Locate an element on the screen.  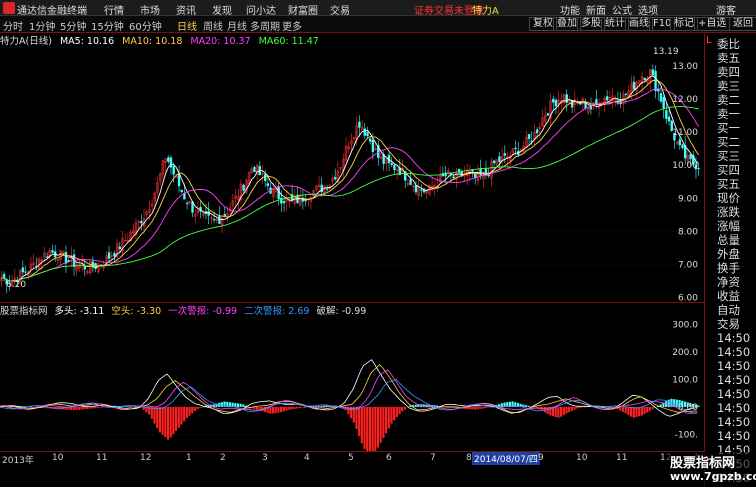
period-fenshi: 分时 is located at coordinates (13, 25).